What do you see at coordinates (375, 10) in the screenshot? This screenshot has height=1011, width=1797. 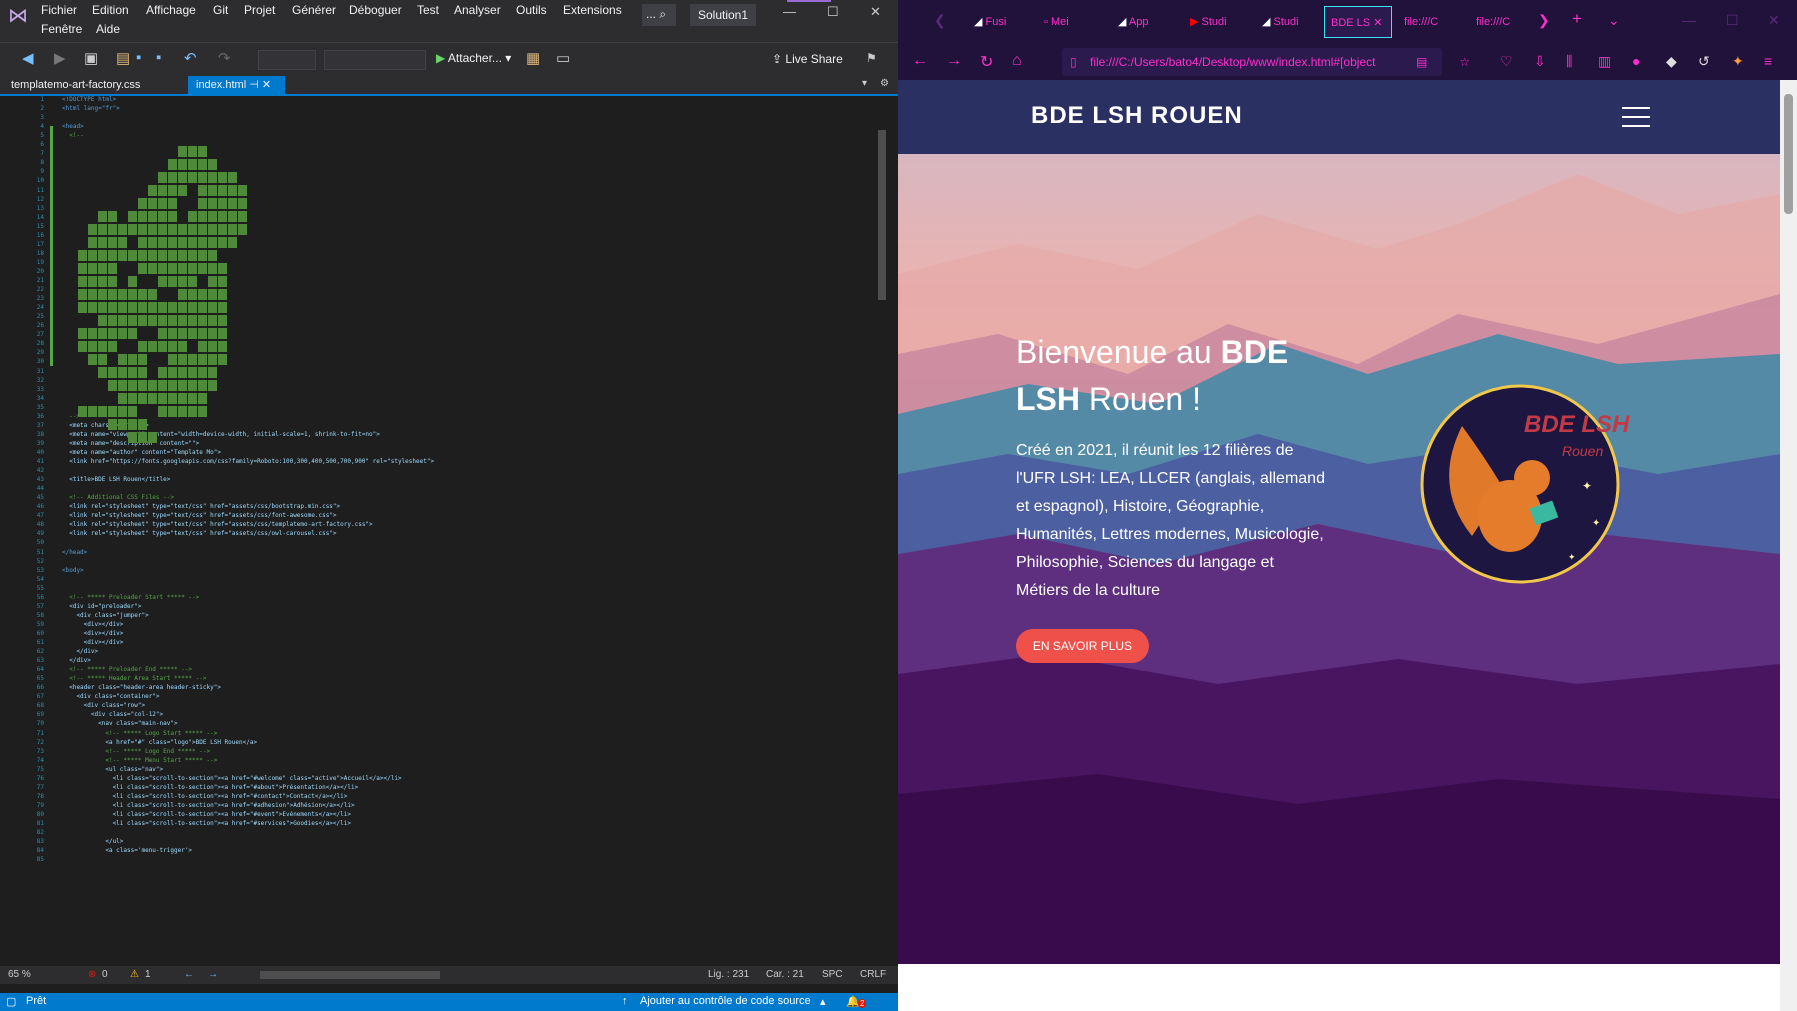 I see `menu-deboguer: Déboguer` at bounding box center [375, 10].